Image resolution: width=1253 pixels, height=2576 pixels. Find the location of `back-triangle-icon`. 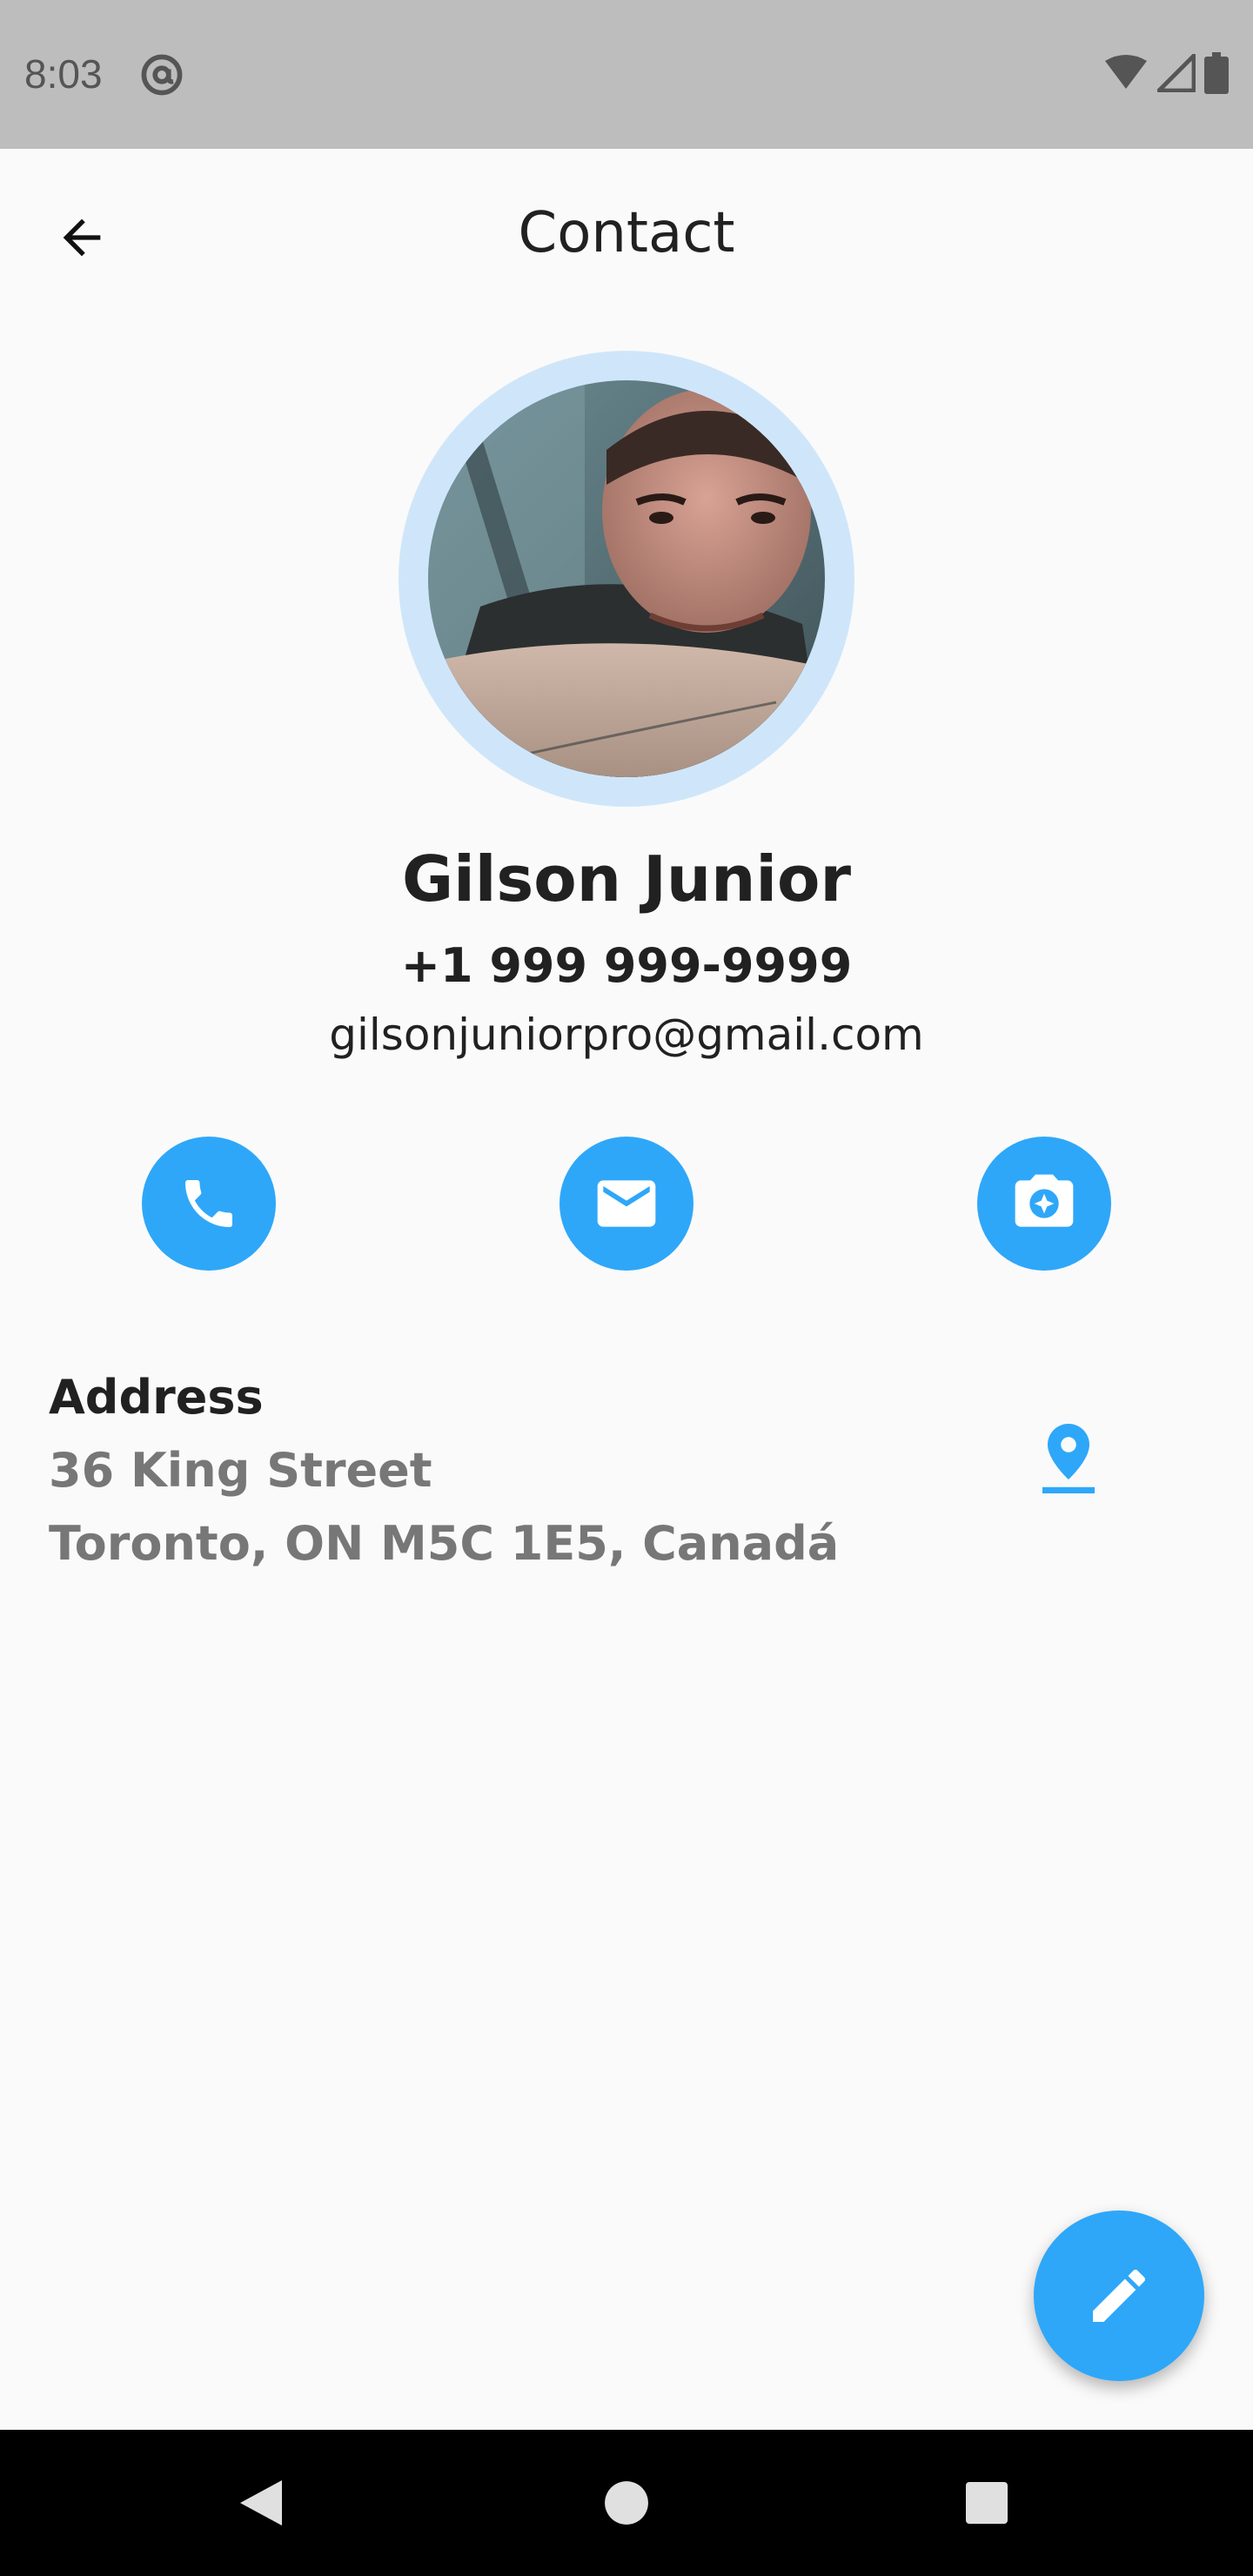

back-triangle-icon is located at coordinates (261, 2503).